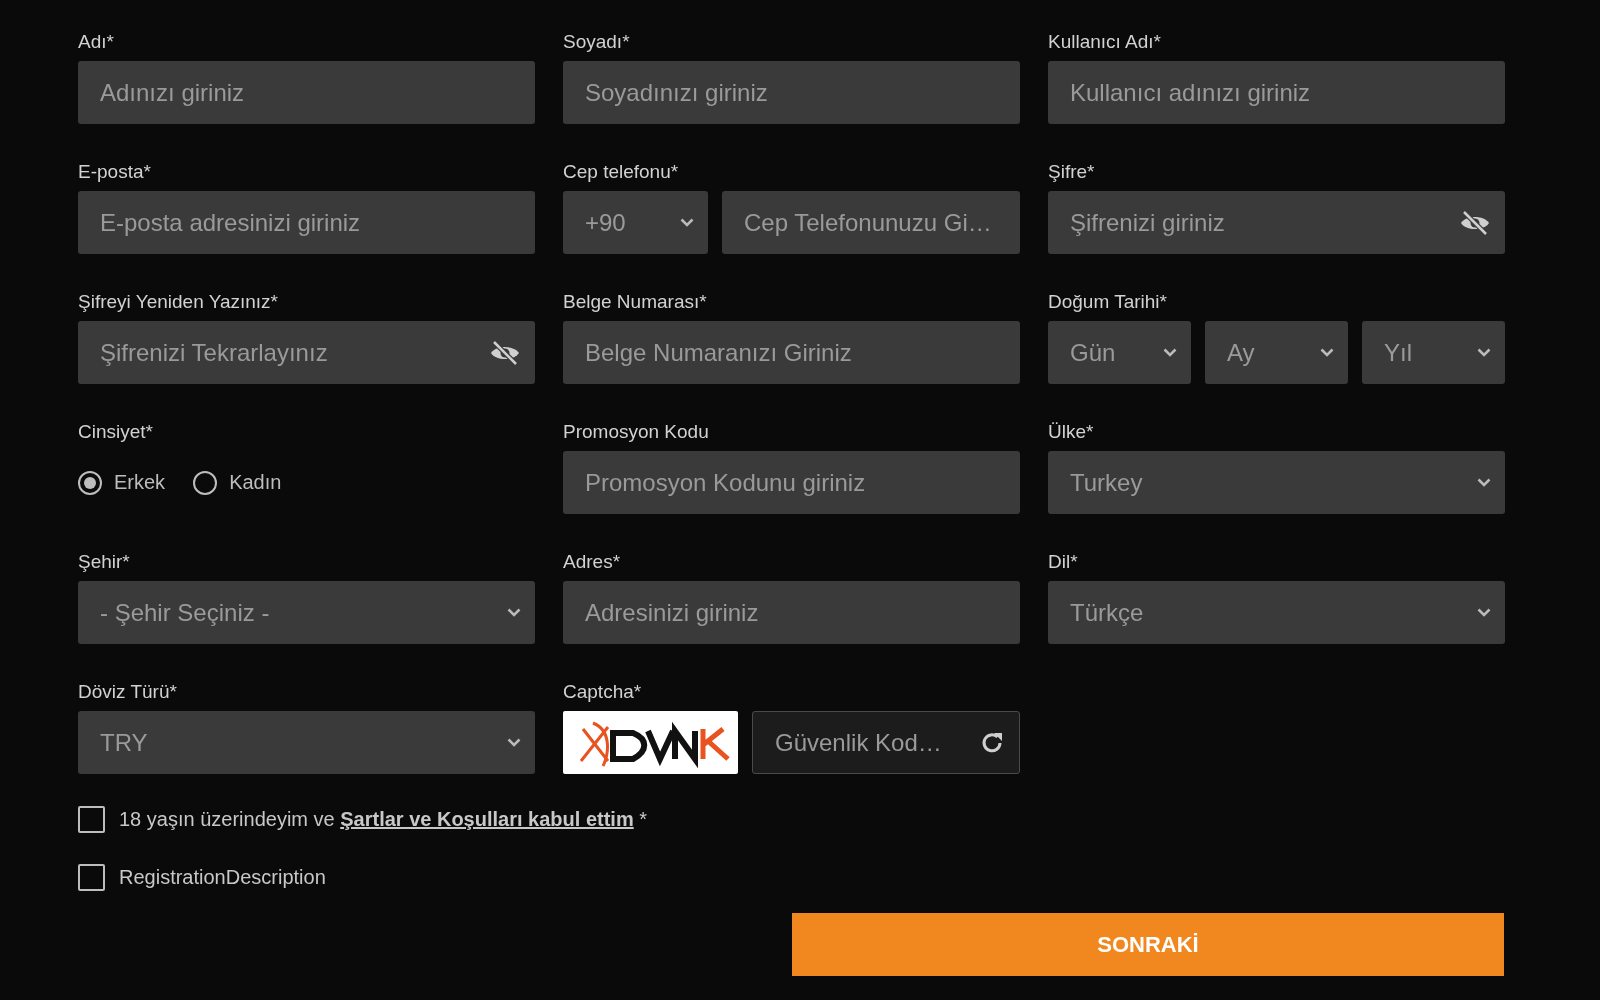  What do you see at coordinates (596, 42) in the screenshot?
I see `field-label: Soyadı*` at bounding box center [596, 42].